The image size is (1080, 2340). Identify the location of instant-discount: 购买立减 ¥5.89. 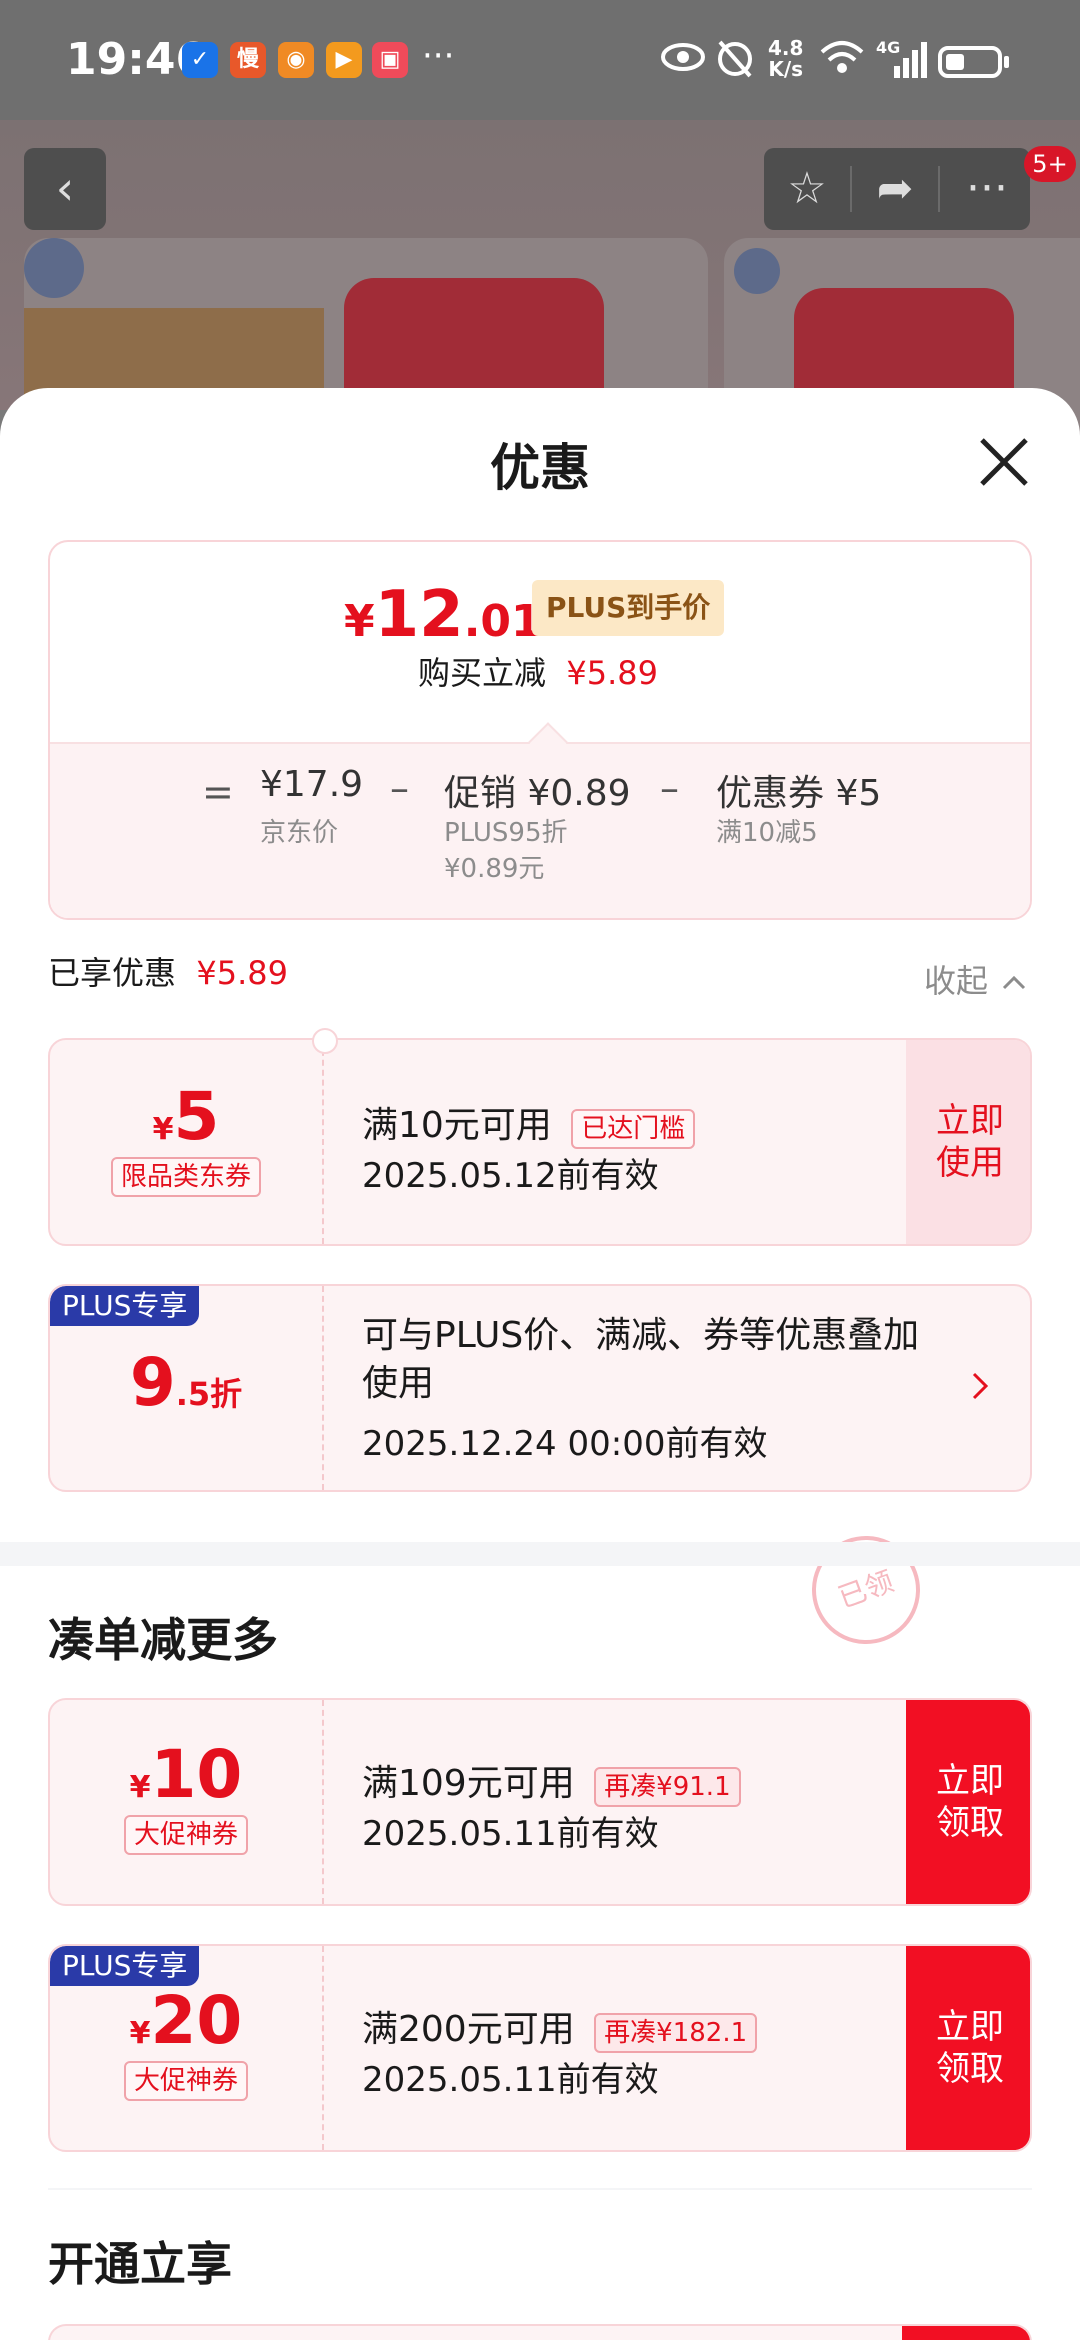
(538, 673).